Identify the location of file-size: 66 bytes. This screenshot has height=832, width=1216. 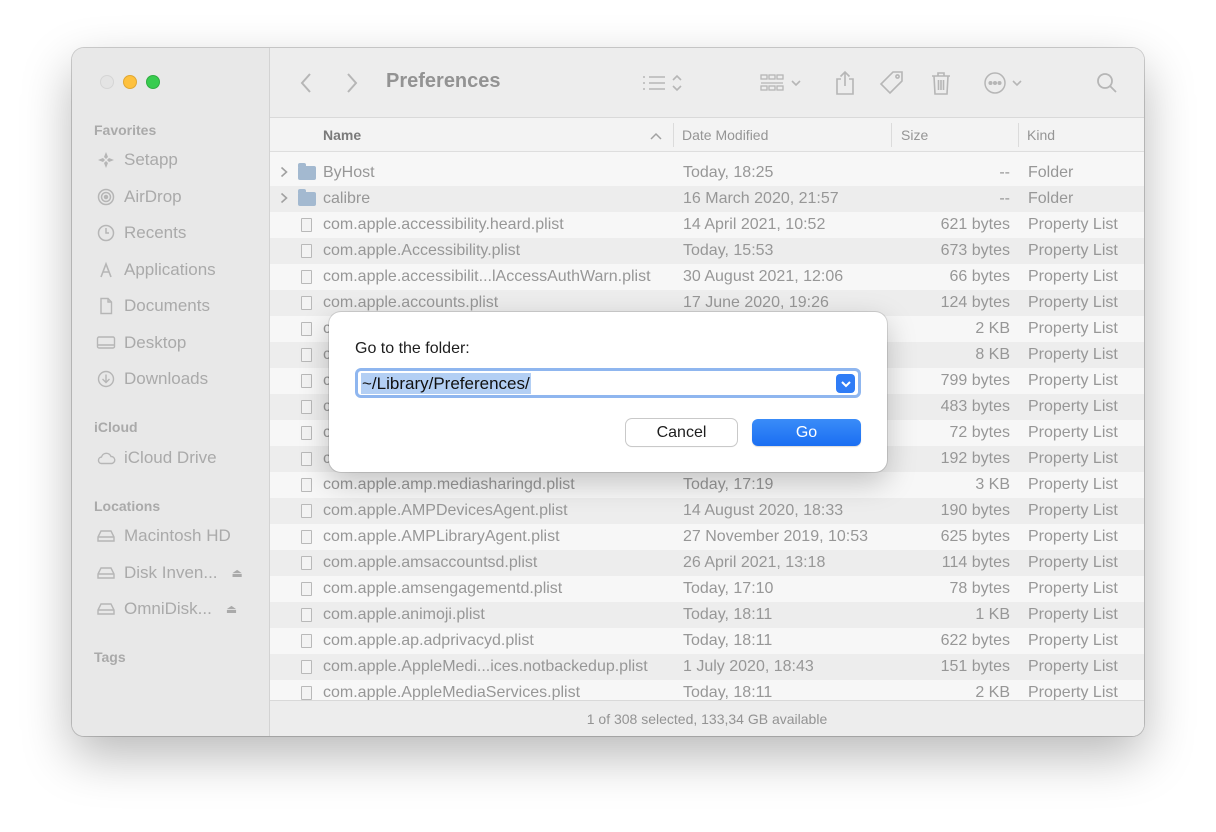
(979, 276).